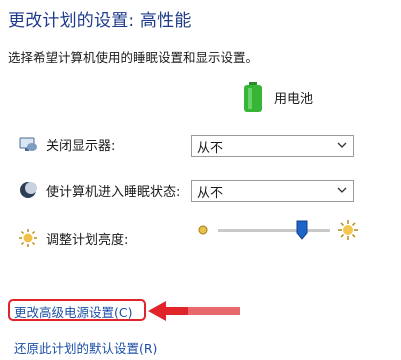  I want to click on sleep-row: 使计算机进入睡眠状态:, so click(99, 190).